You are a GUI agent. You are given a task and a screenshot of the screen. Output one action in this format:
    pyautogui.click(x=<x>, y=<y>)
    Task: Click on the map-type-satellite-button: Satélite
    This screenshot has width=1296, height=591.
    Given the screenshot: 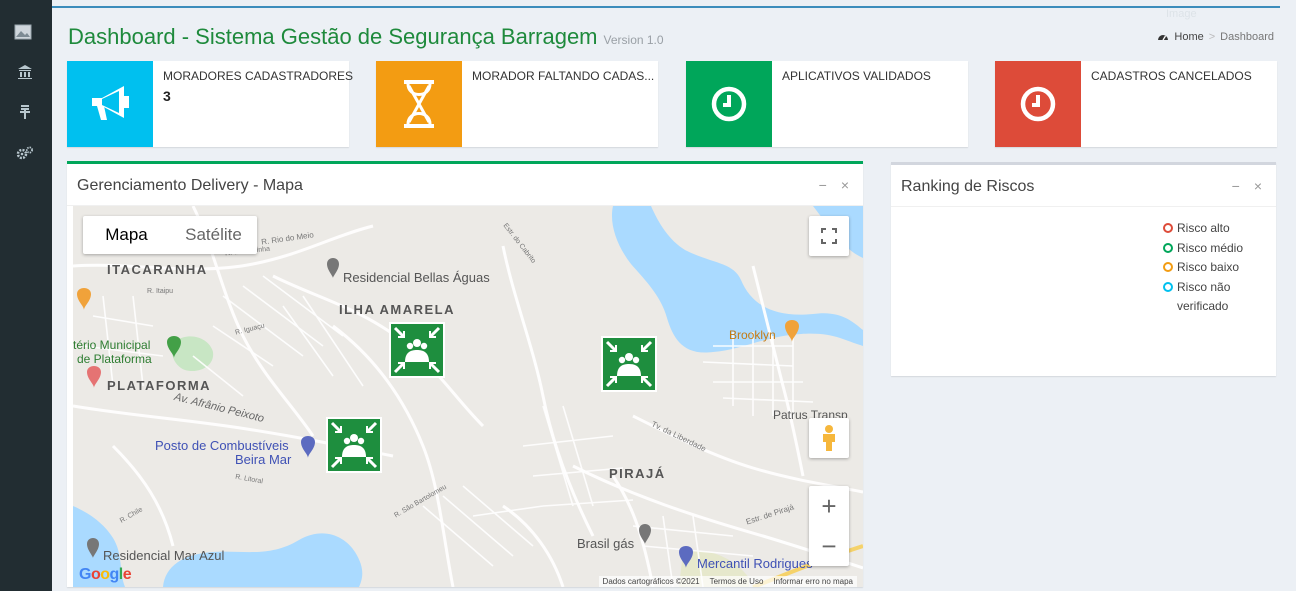 What is the action you would take?
    pyautogui.click(x=213, y=235)
    